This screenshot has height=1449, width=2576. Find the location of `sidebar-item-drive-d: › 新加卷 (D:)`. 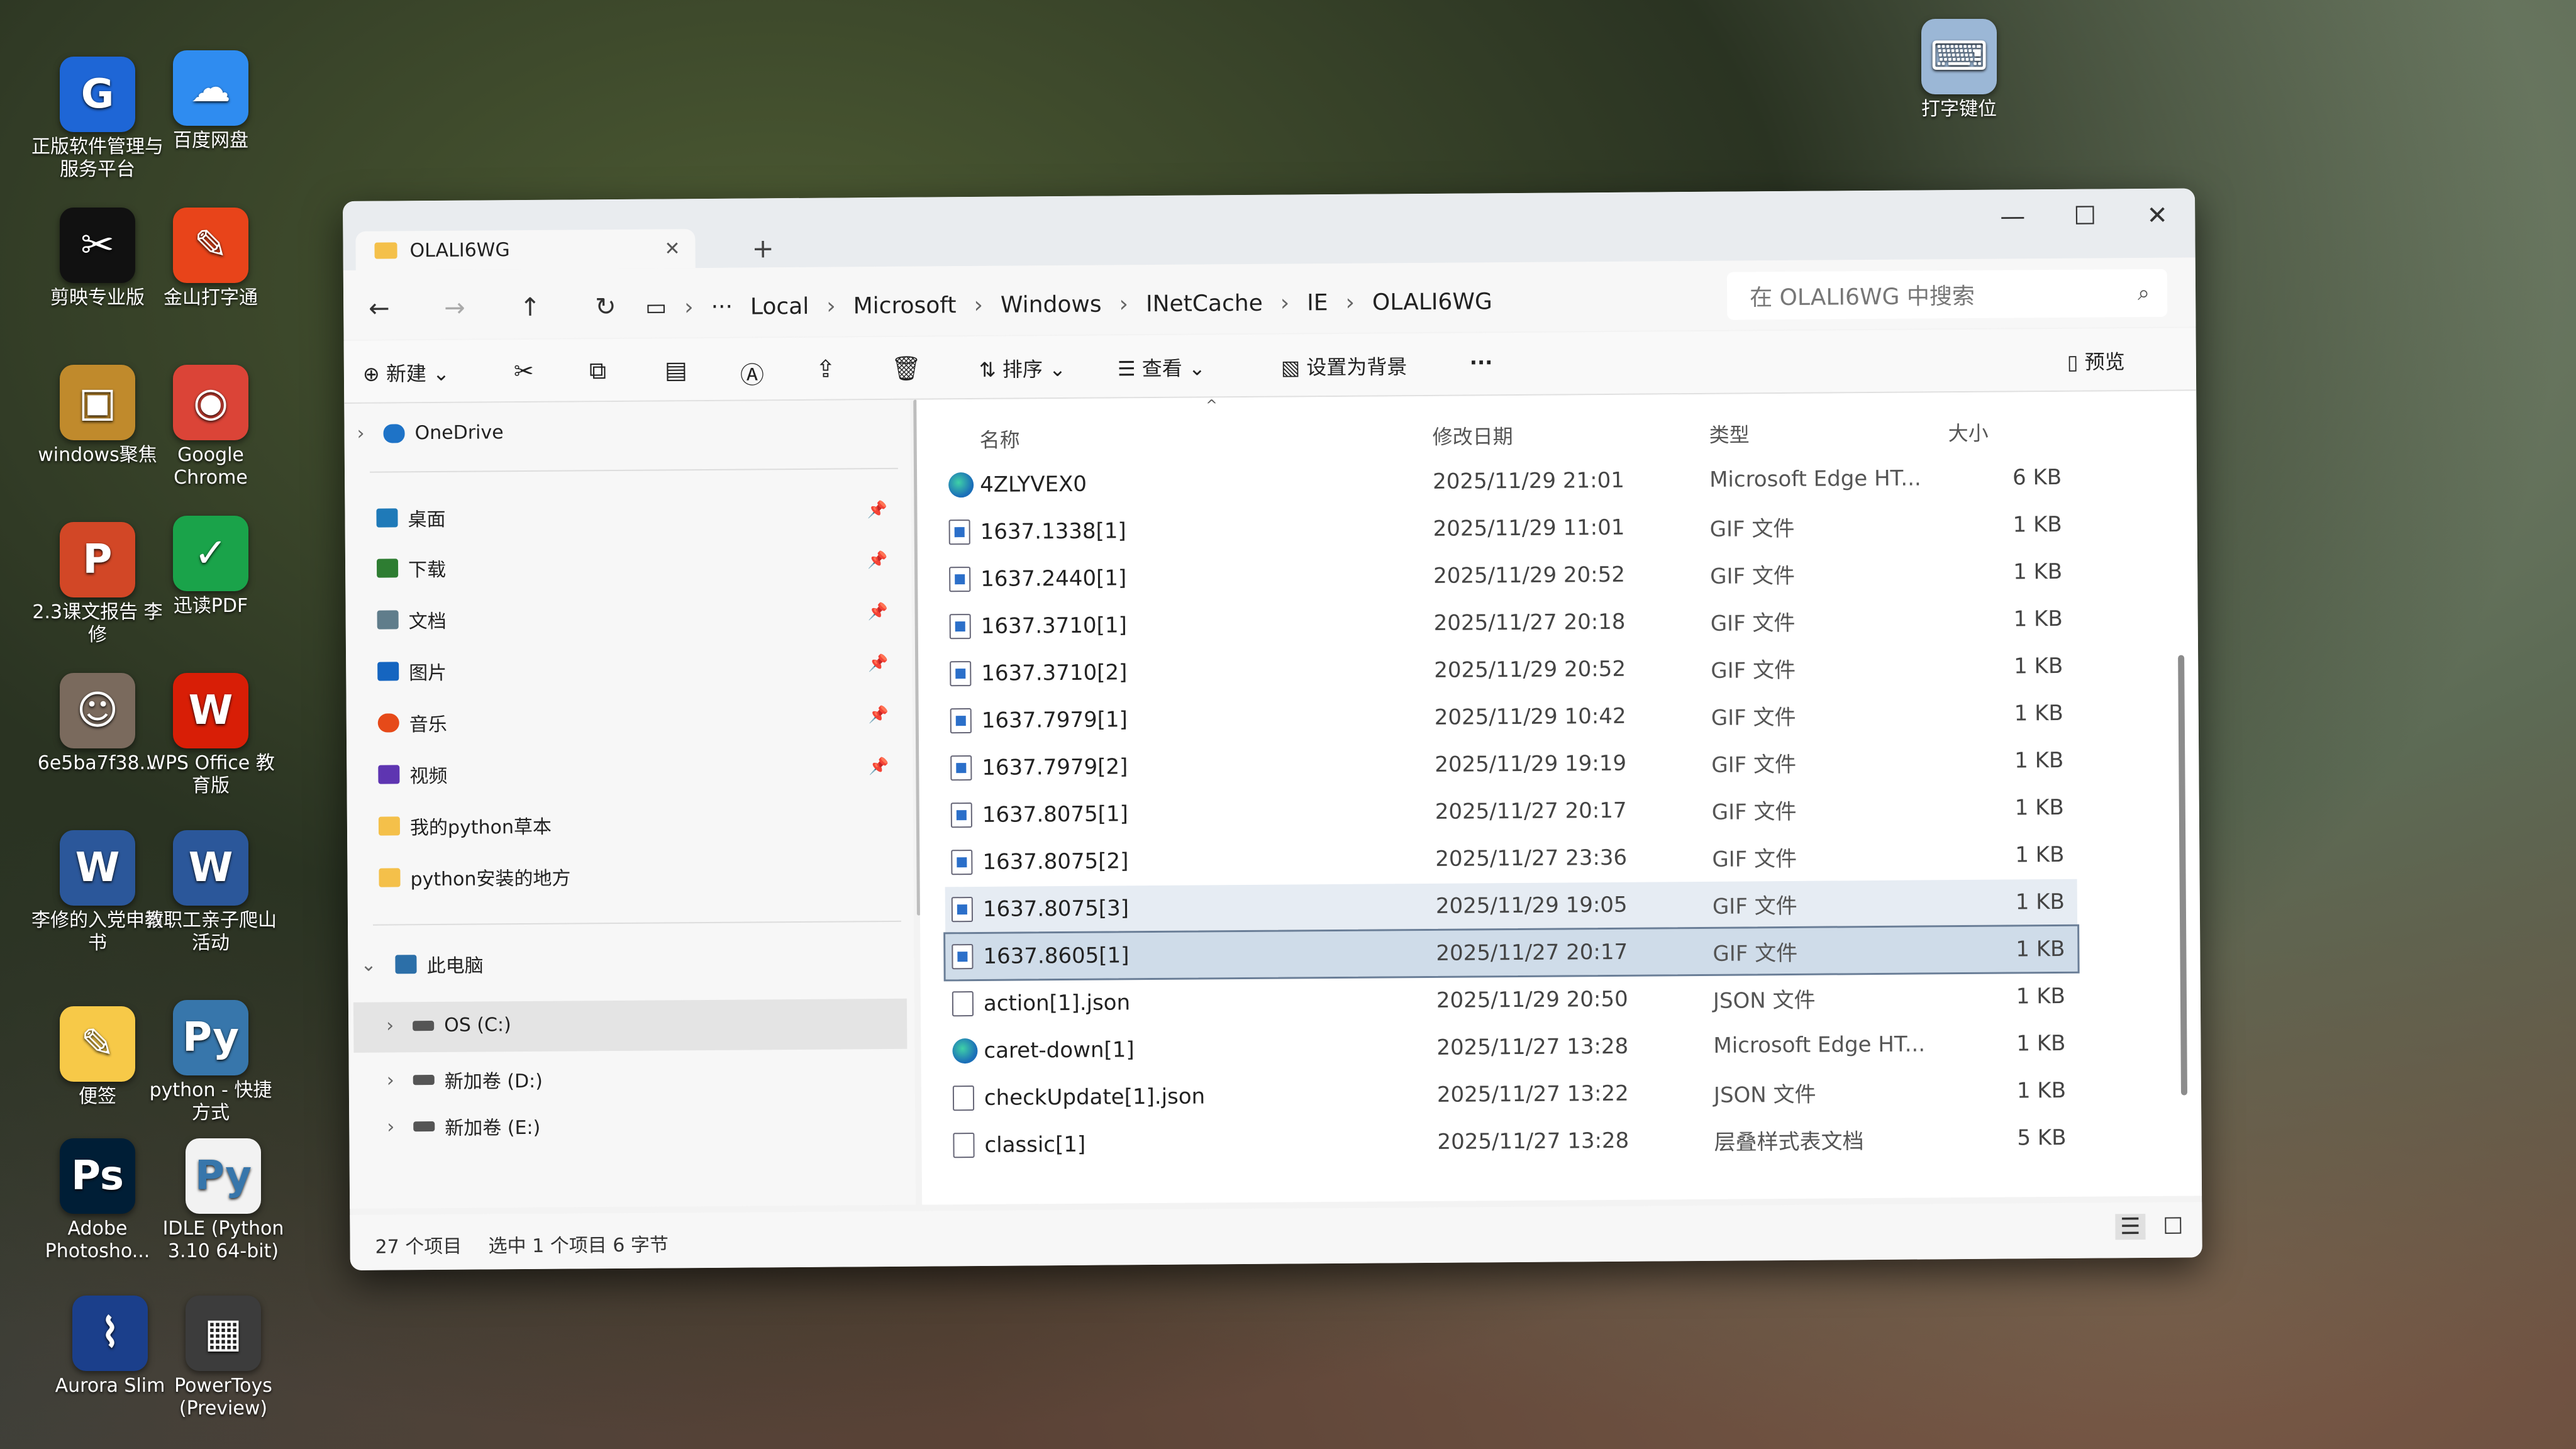

sidebar-item-drive-d: › 新加卷 (D:) is located at coordinates (465, 1079).